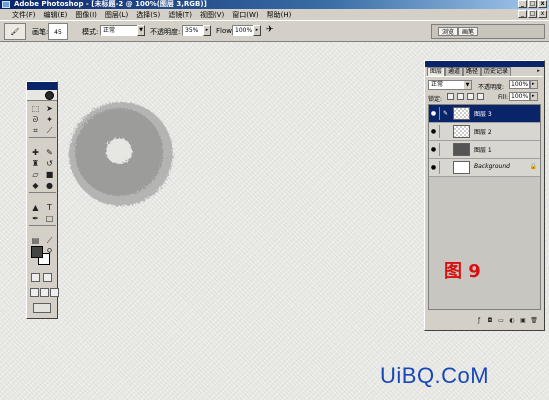 The width and height of the screenshot is (549, 400). I want to click on menu-select: 选择(S), so click(148, 15).